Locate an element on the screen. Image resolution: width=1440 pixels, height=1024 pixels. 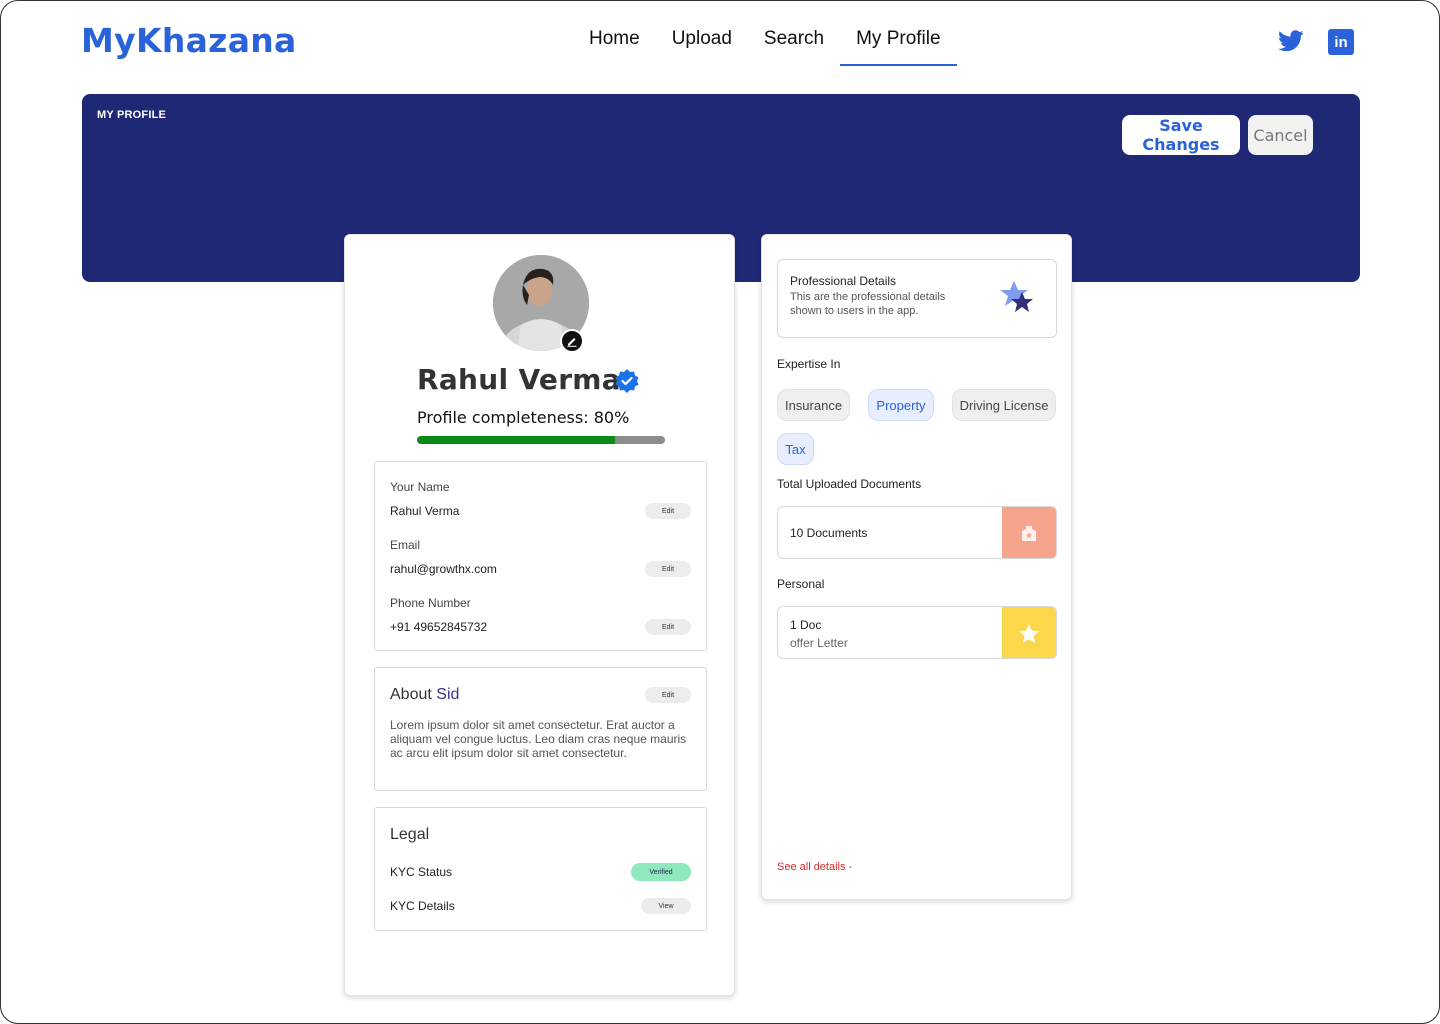
personal-doc-count: 1 Doc is located at coordinates (806, 625).